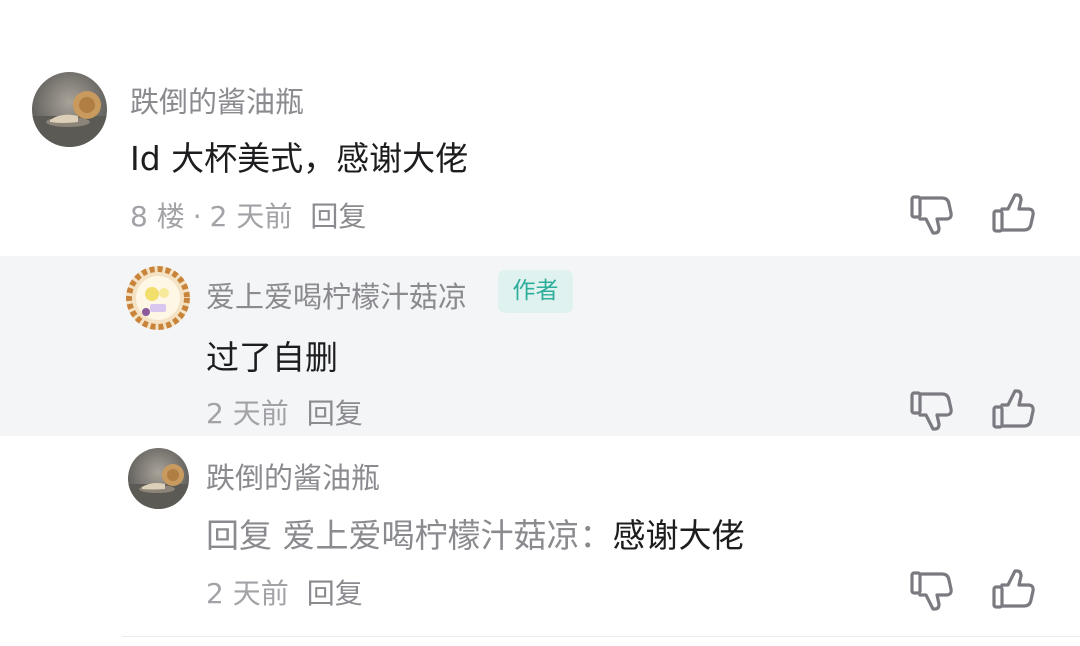 The height and width of the screenshot is (646, 1080). I want to click on comment-text: Id 大杯美式，感谢大佬, so click(299, 158).